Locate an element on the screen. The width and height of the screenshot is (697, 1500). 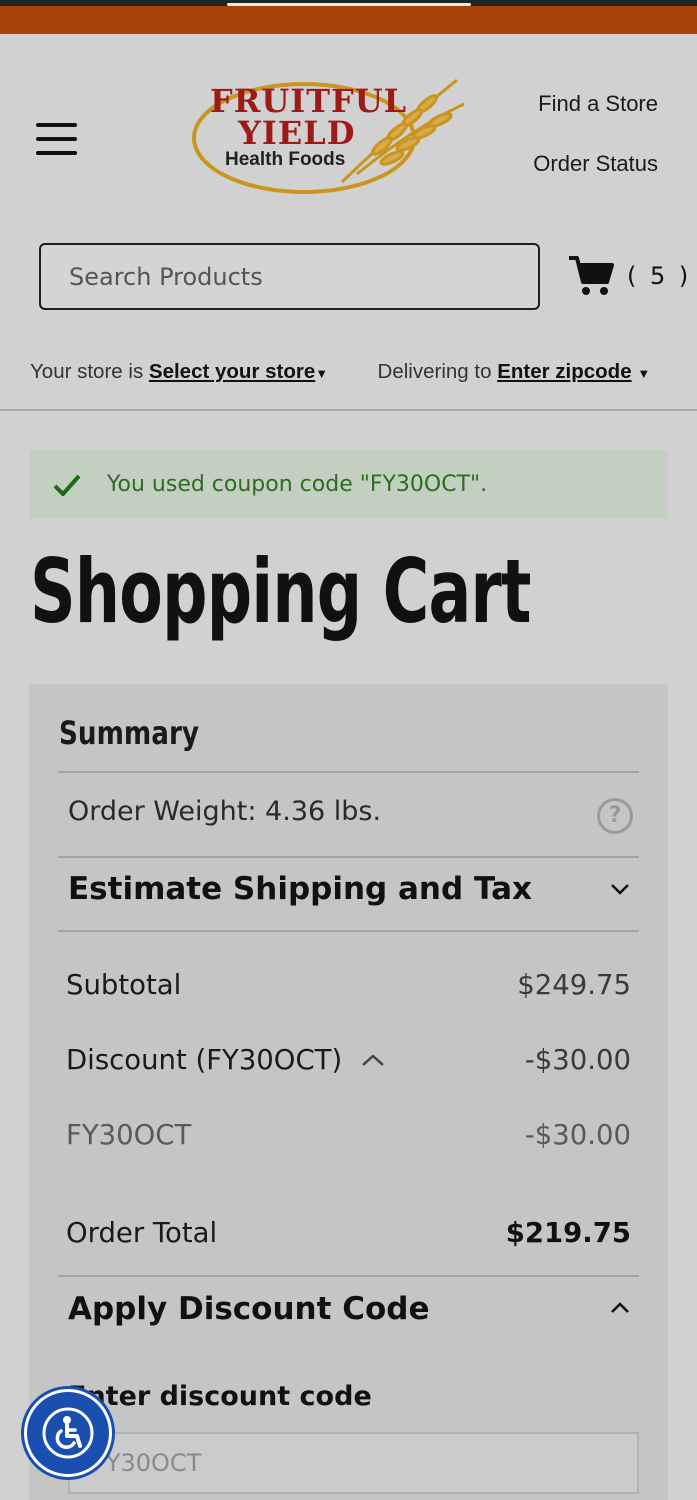
cart-button: ( 5 ) is located at coordinates (629, 276).